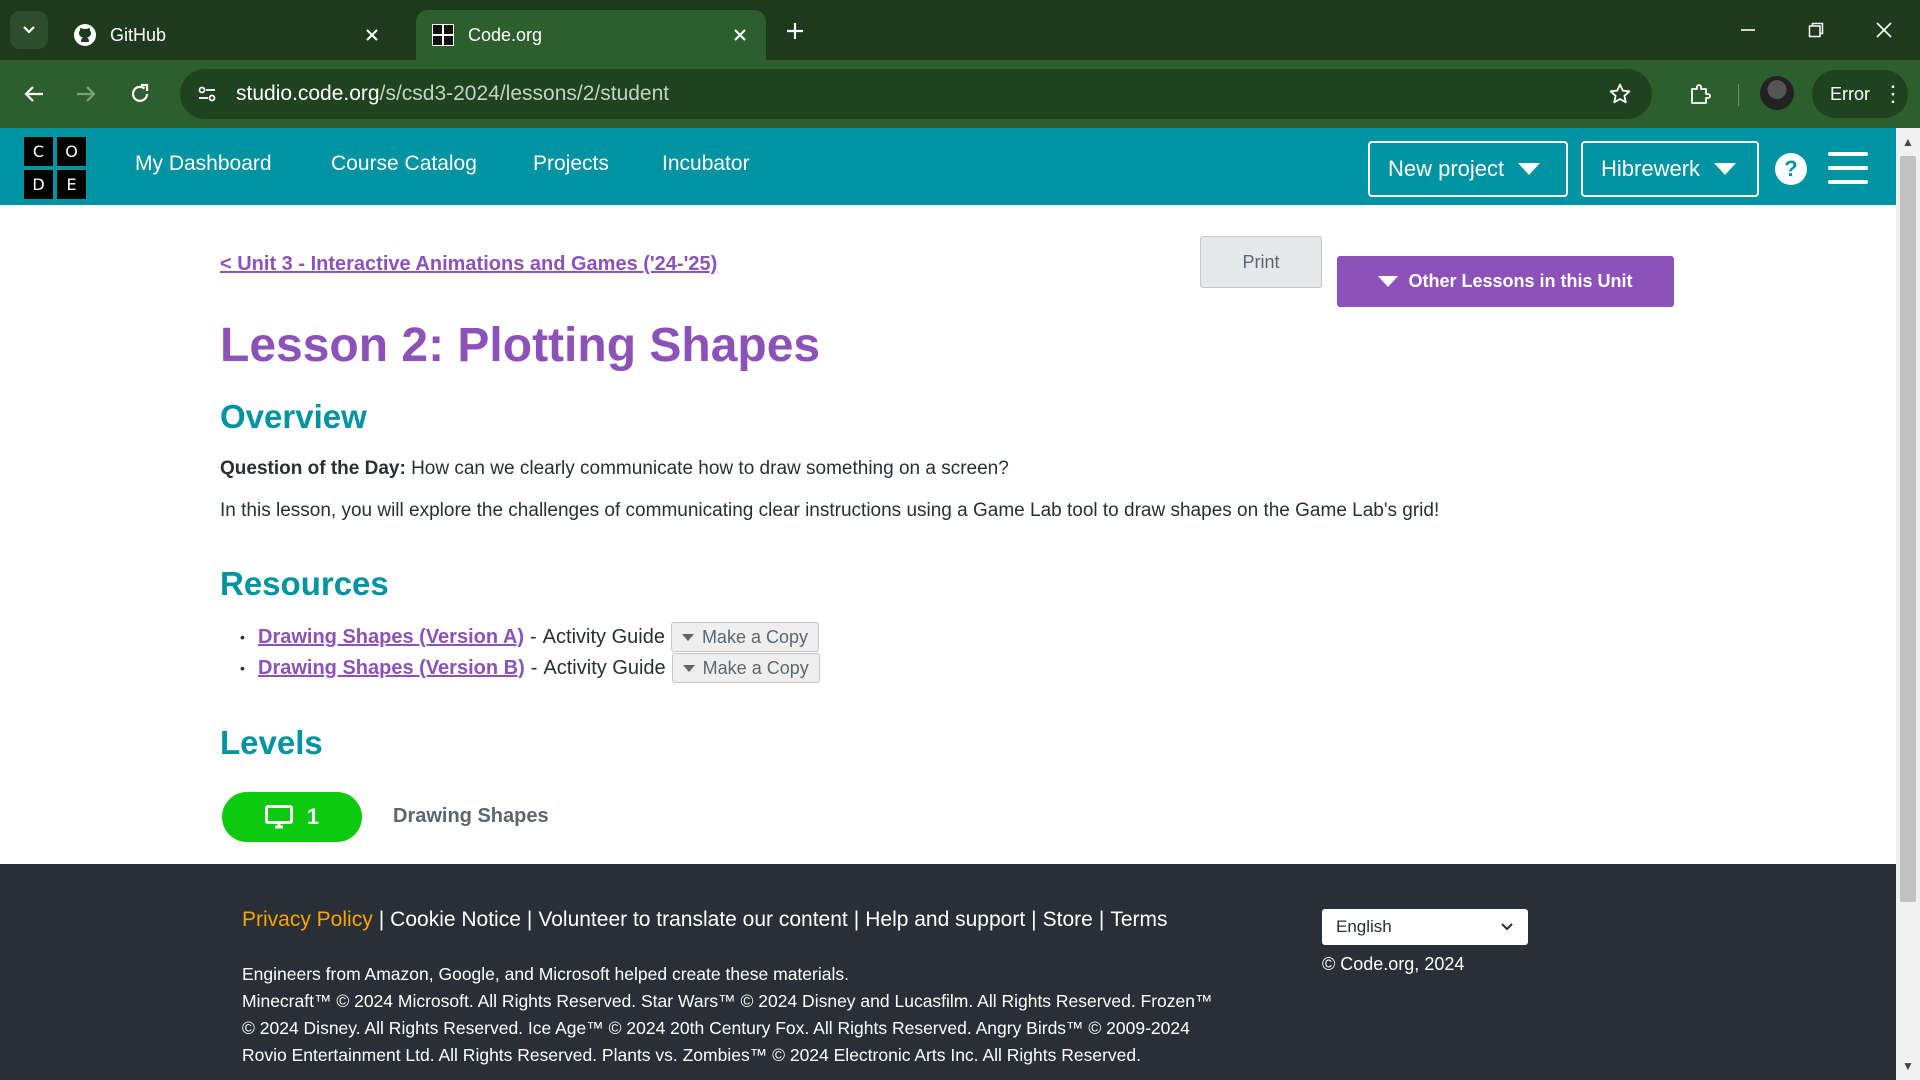 This screenshot has width=1920, height=1080. What do you see at coordinates (1908, 1066) in the screenshot?
I see `scroll-down-arrow-icon: ▼` at bounding box center [1908, 1066].